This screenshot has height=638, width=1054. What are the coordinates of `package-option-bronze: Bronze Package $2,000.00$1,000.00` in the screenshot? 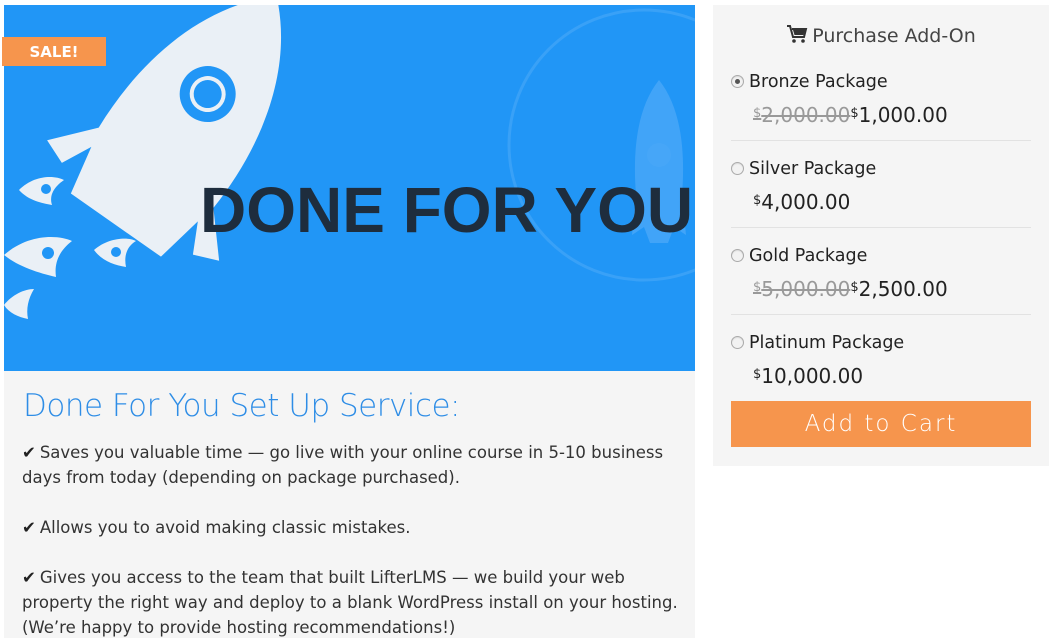 It's located at (881, 107).